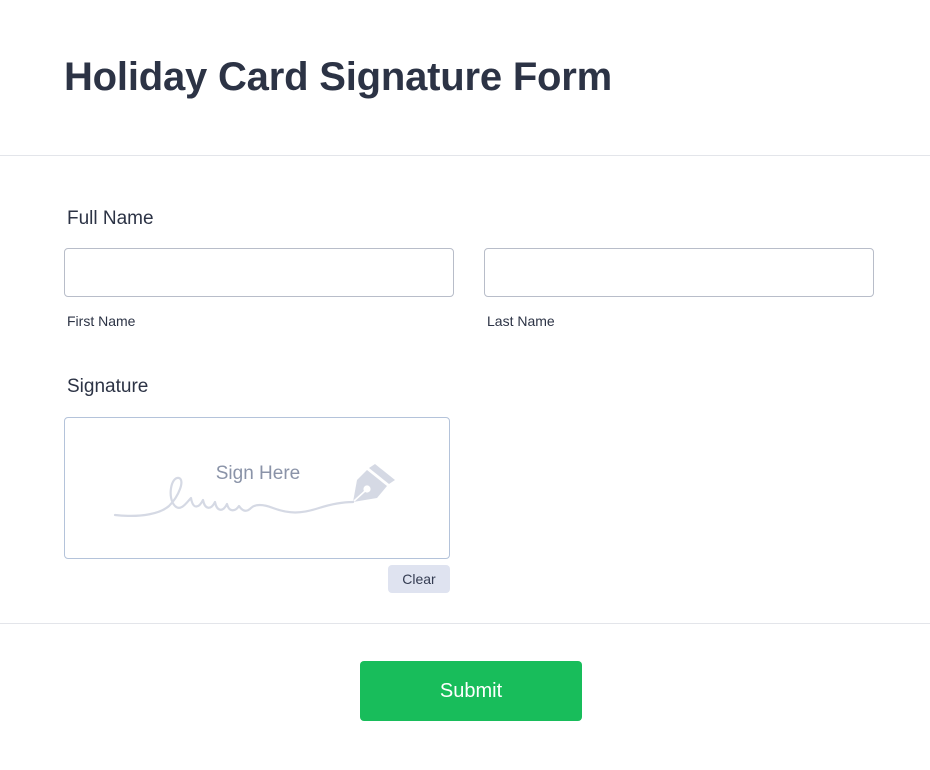 The image size is (930, 770). What do you see at coordinates (259, 272) in the screenshot?
I see `first-name-input` at bounding box center [259, 272].